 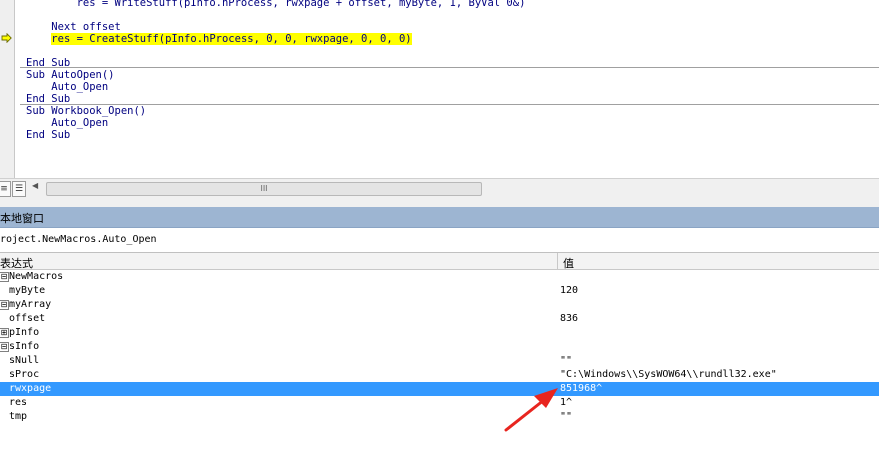 I want to click on scrollbar-thumb: III, so click(x=264, y=189).